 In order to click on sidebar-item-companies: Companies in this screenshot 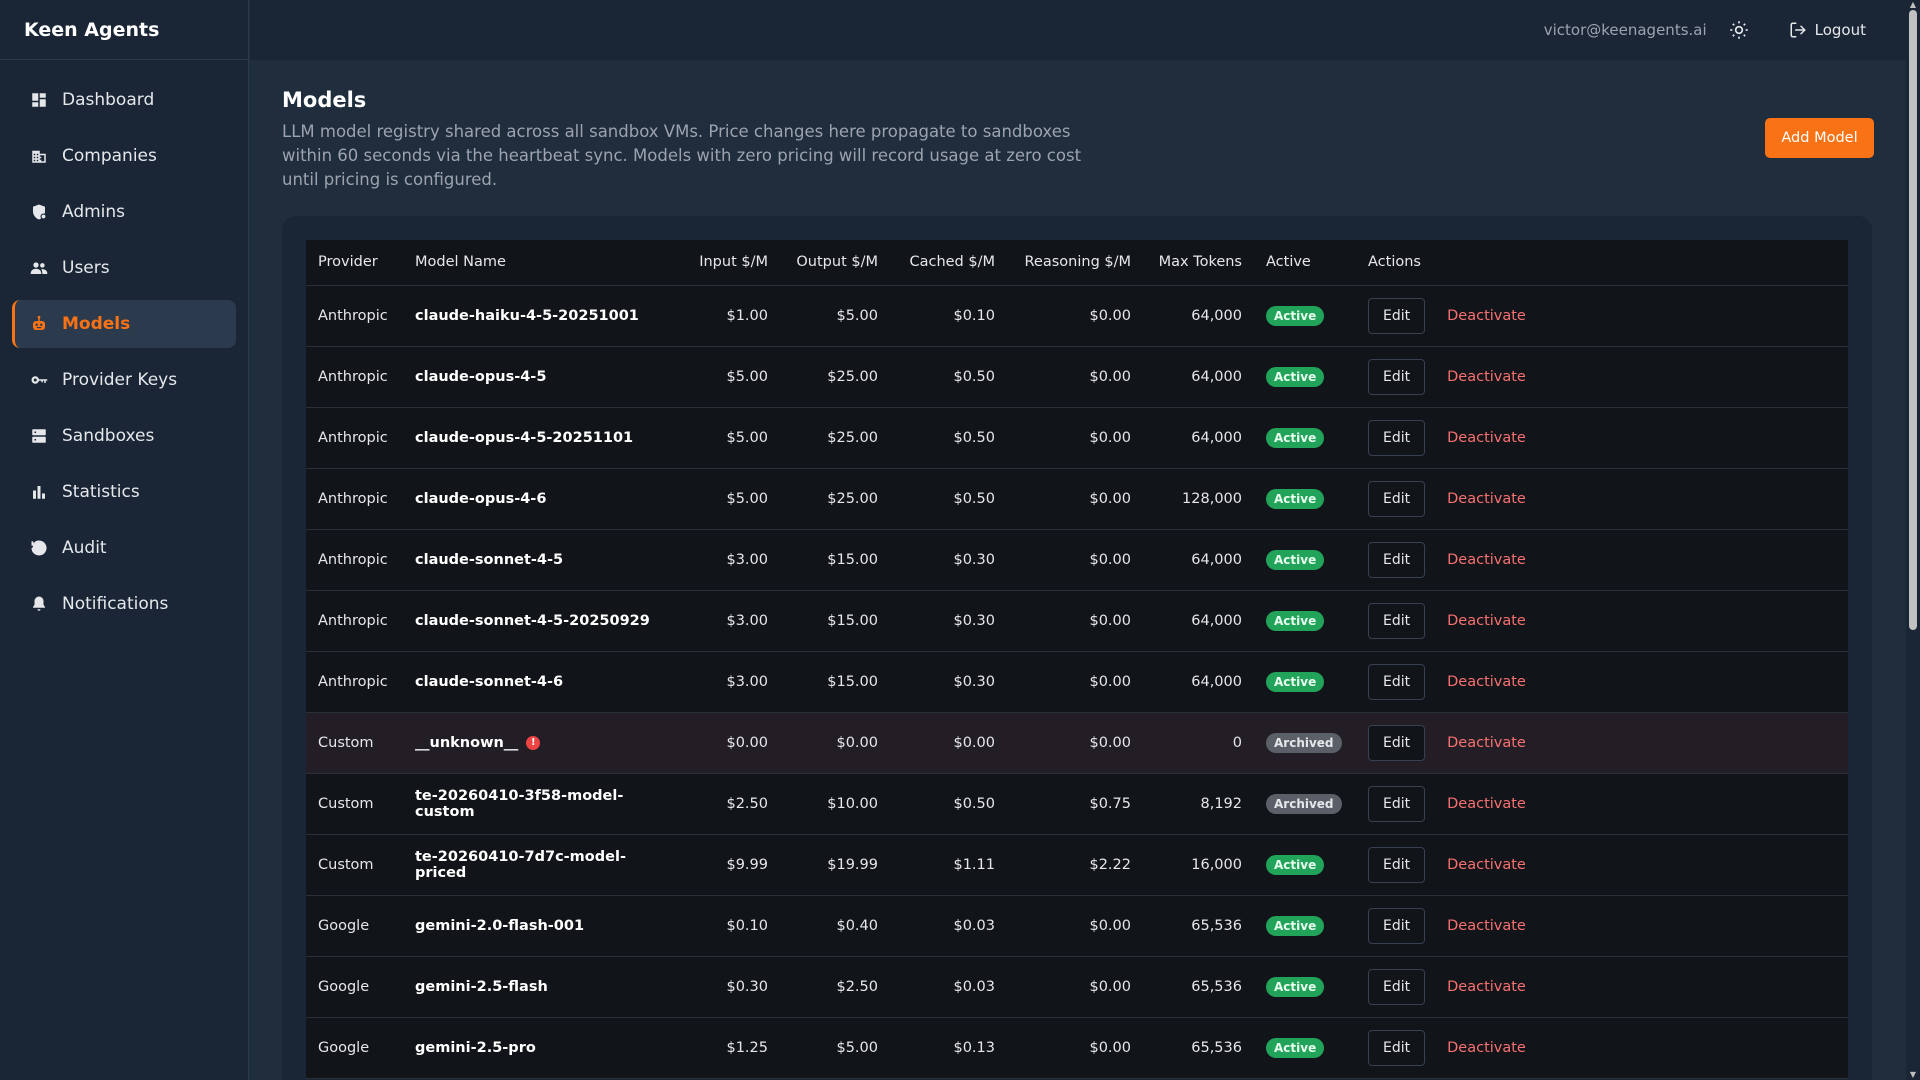, I will do `click(124, 156)`.